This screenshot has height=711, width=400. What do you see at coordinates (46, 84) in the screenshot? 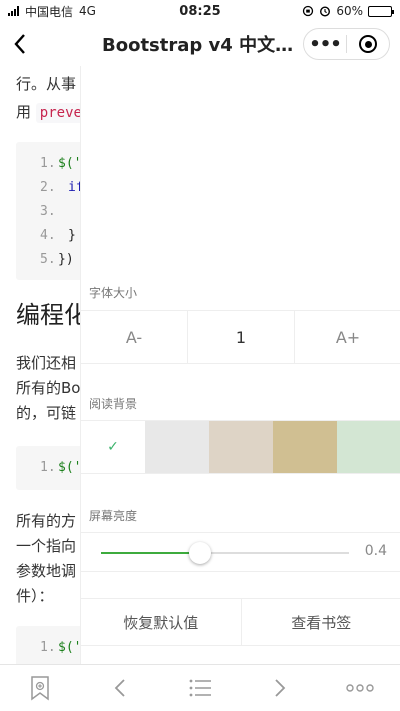
I see `paragraph-line: 行。从事` at bounding box center [46, 84].